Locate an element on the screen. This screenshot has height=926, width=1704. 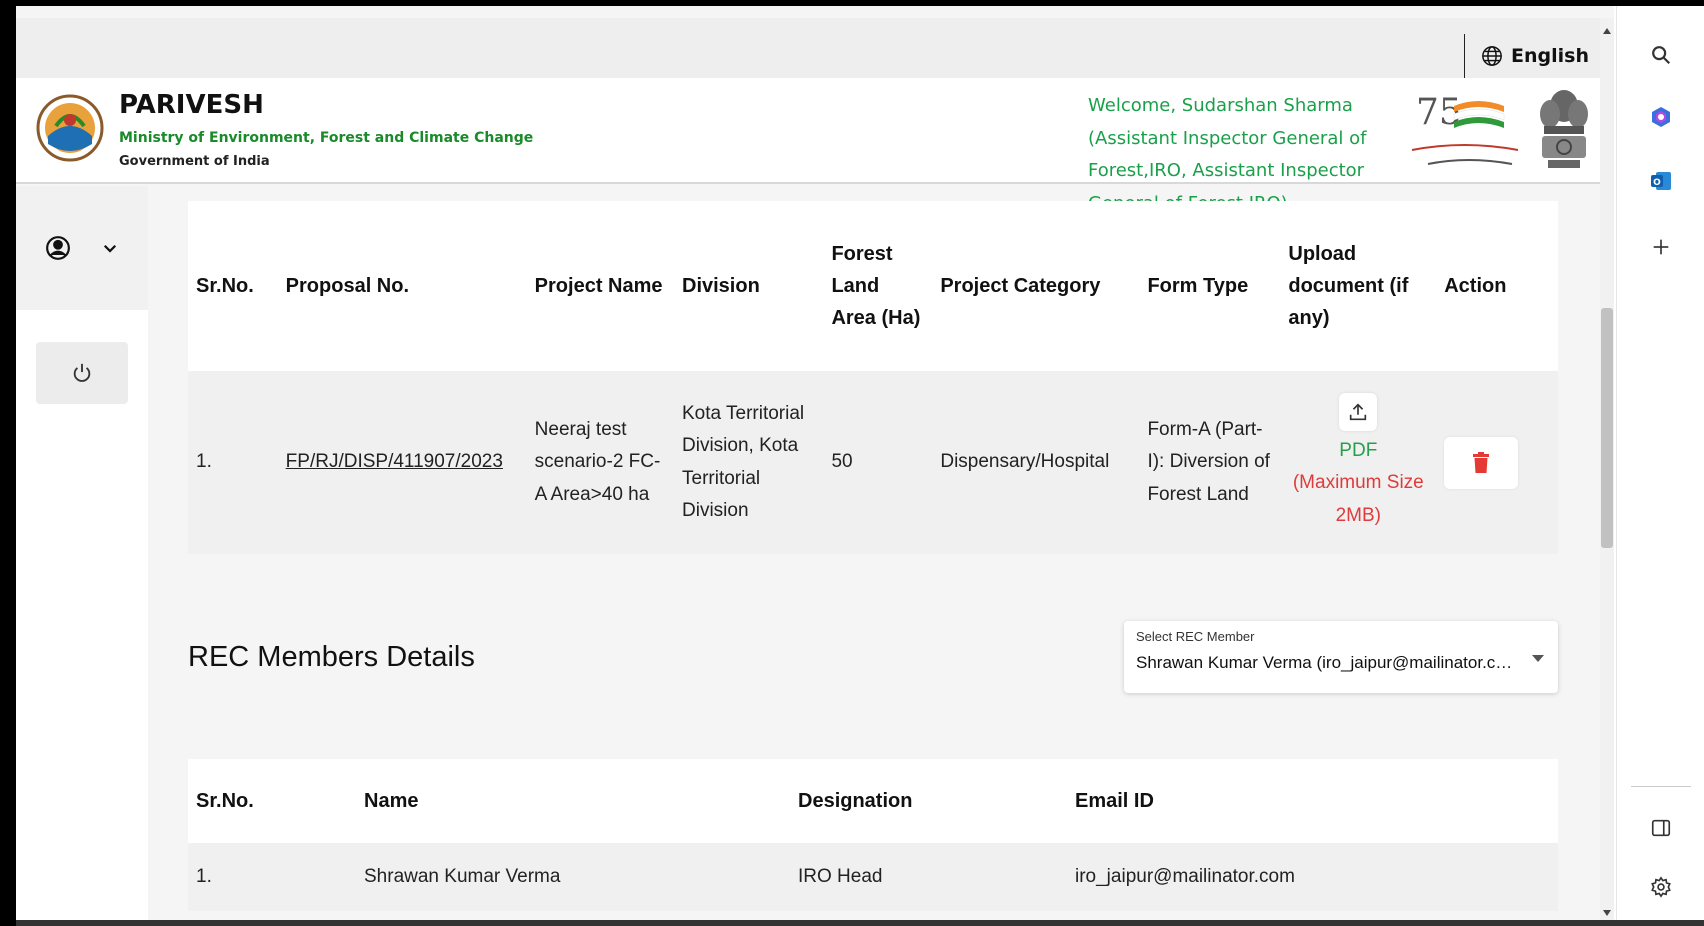
col-form-type: Form Type is located at coordinates (1198, 286).